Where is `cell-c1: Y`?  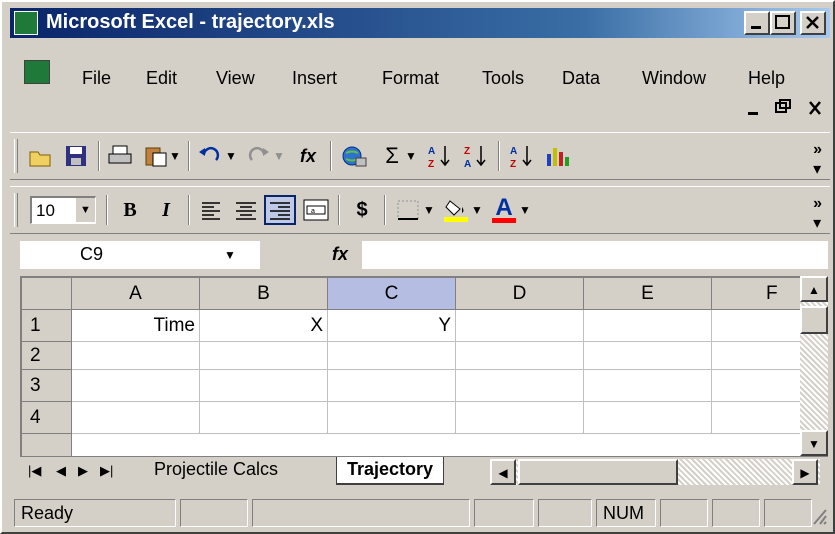 cell-c1: Y is located at coordinates (392, 326).